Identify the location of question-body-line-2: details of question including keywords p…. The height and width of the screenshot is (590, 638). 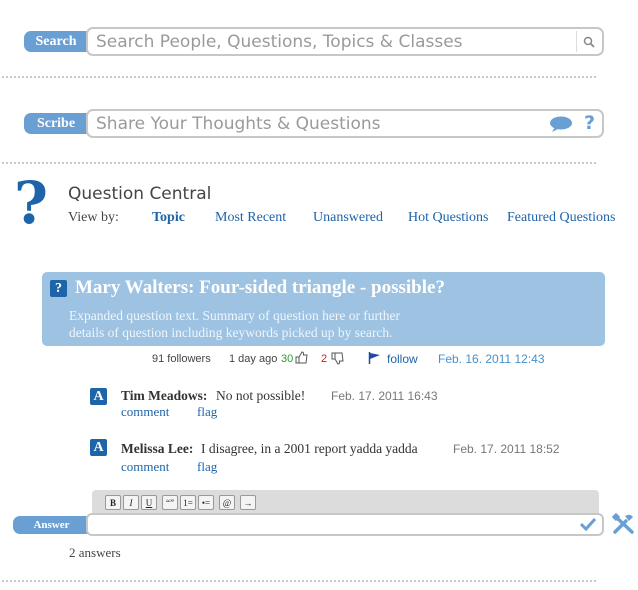
(231, 332).